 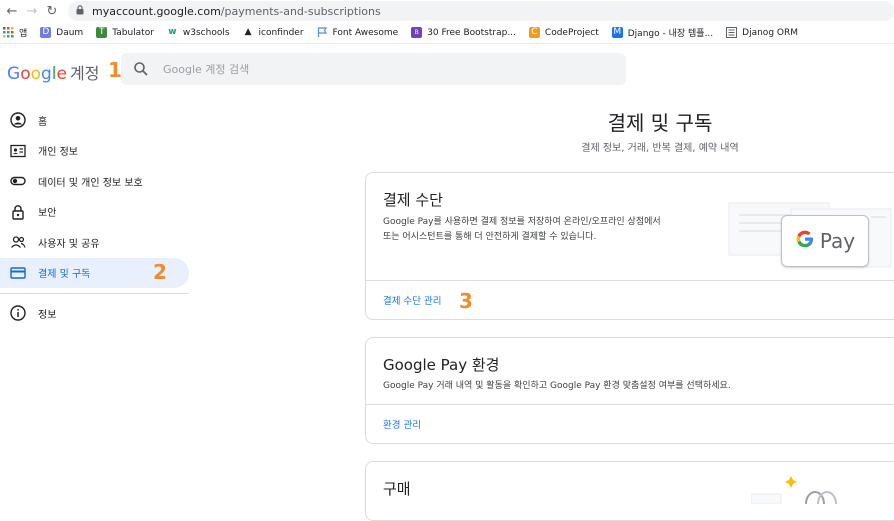 I want to click on search-input: Google 계정 검색, so click(x=373, y=69).